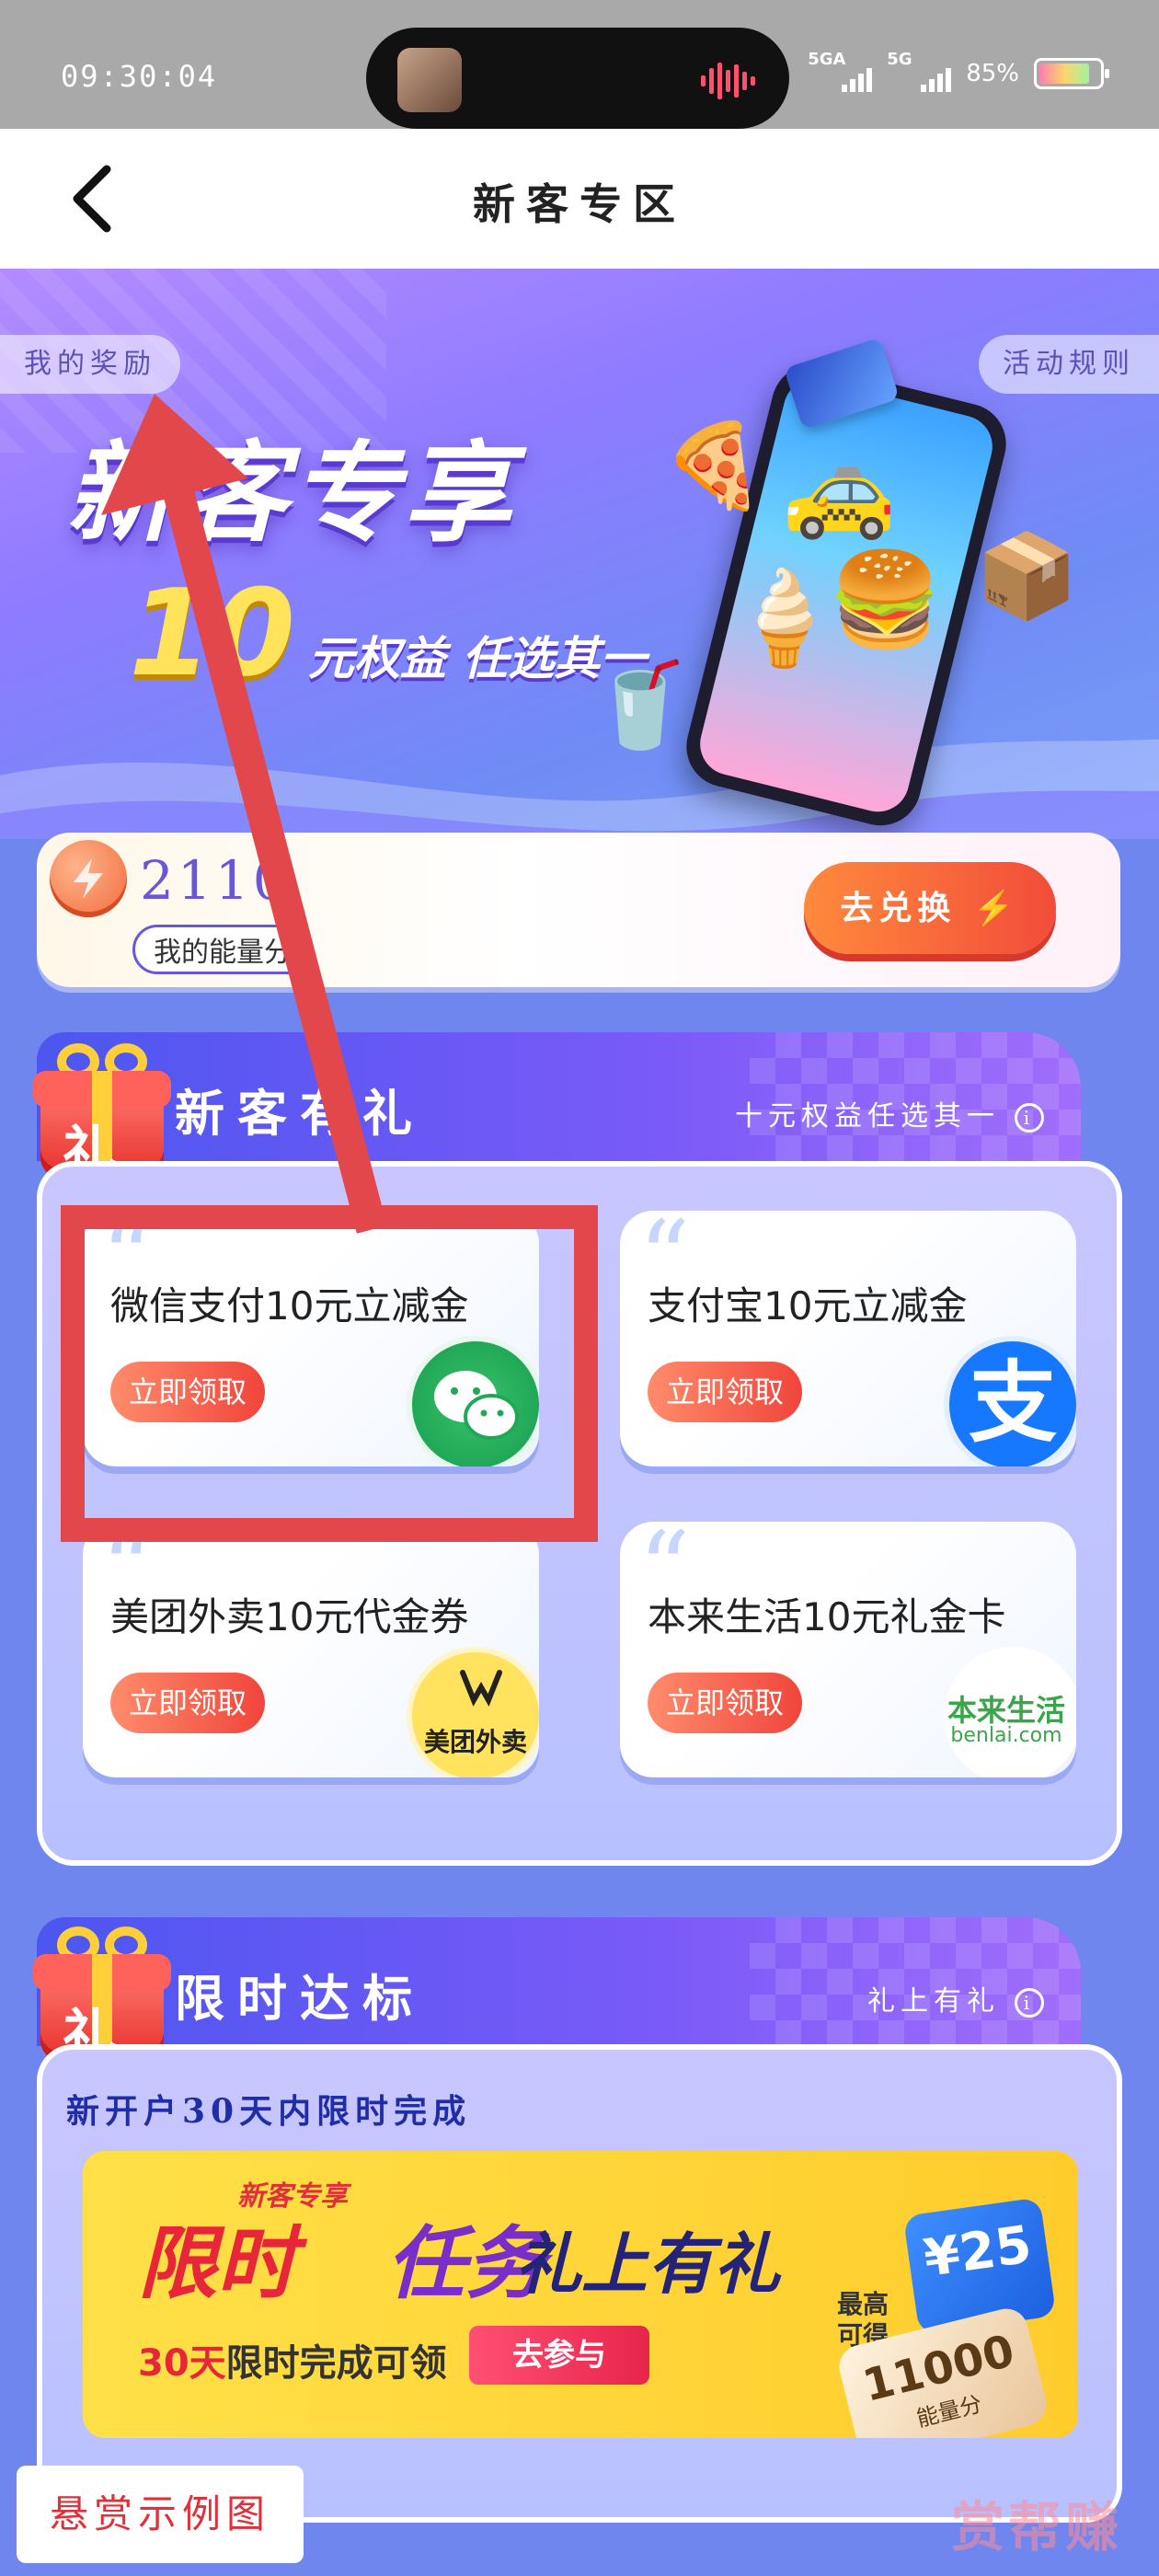 This screenshot has width=1159, height=2576. I want to click on coupon-card-benlai: “ 本来生活10元礼金卡 立即领取 本来生活 benlai.com, so click(848, 1649).